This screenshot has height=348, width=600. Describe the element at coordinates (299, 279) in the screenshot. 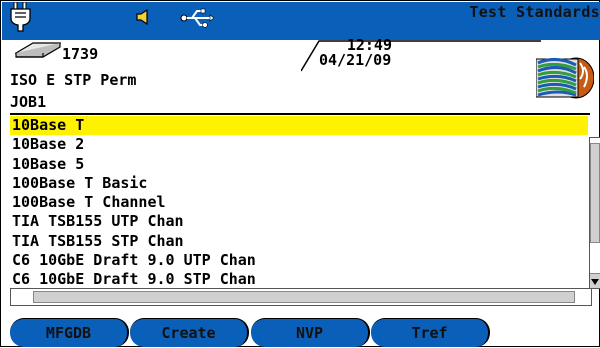

I see `list-item: C6 10GbE Draft 9.0 STP Chan` at that location.